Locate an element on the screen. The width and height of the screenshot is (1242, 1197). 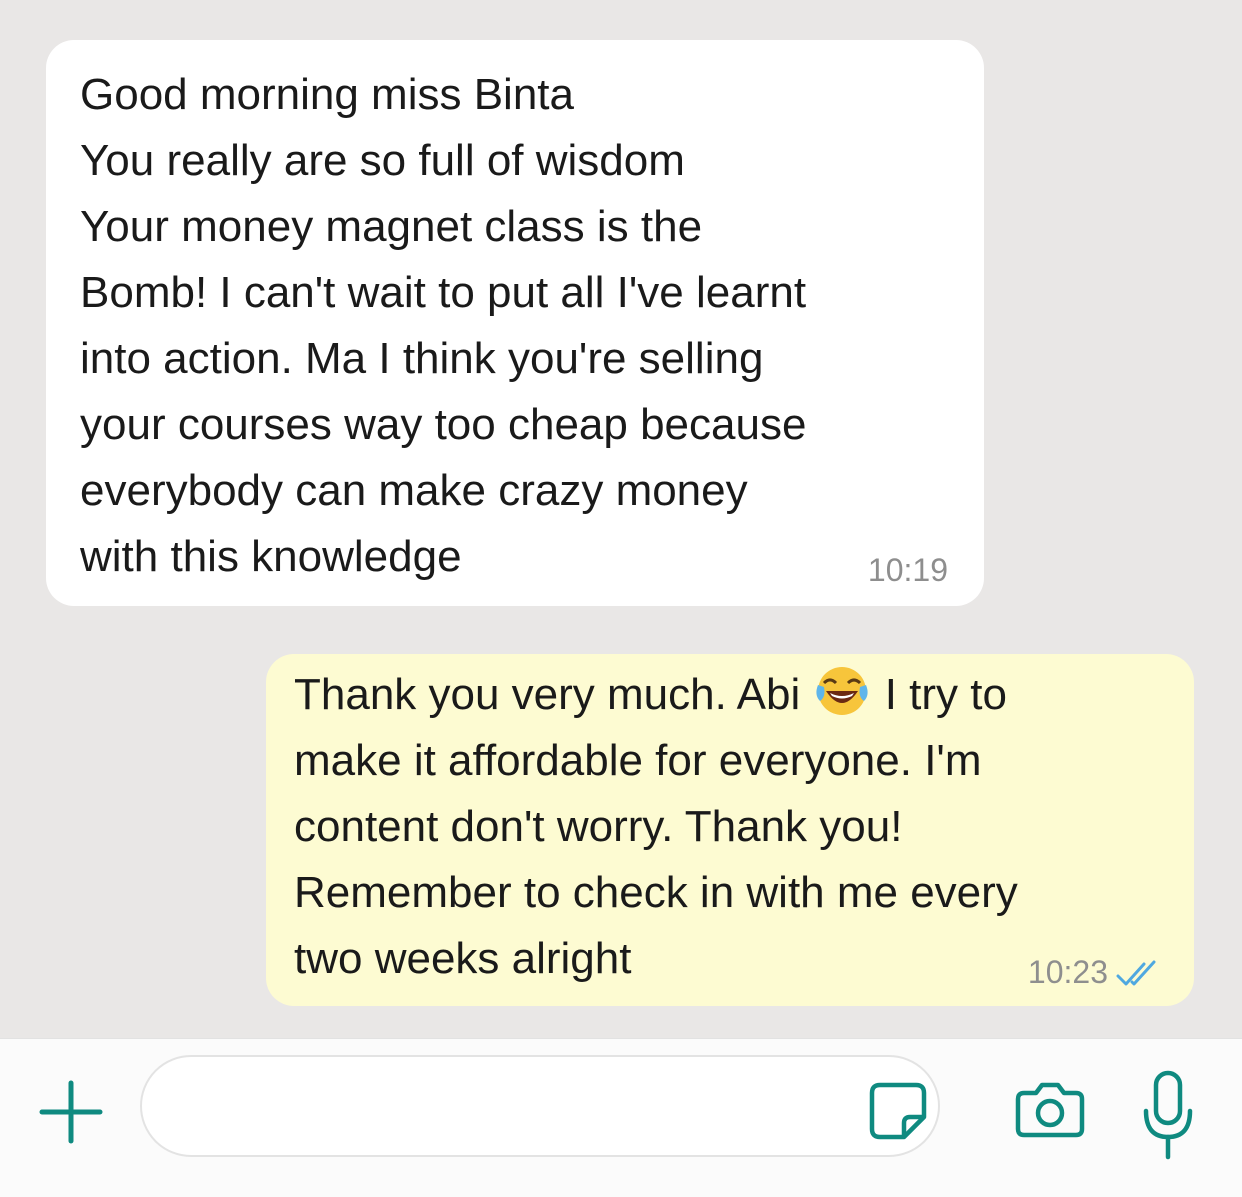
plus-icon is located at coordinates (71, 1112).